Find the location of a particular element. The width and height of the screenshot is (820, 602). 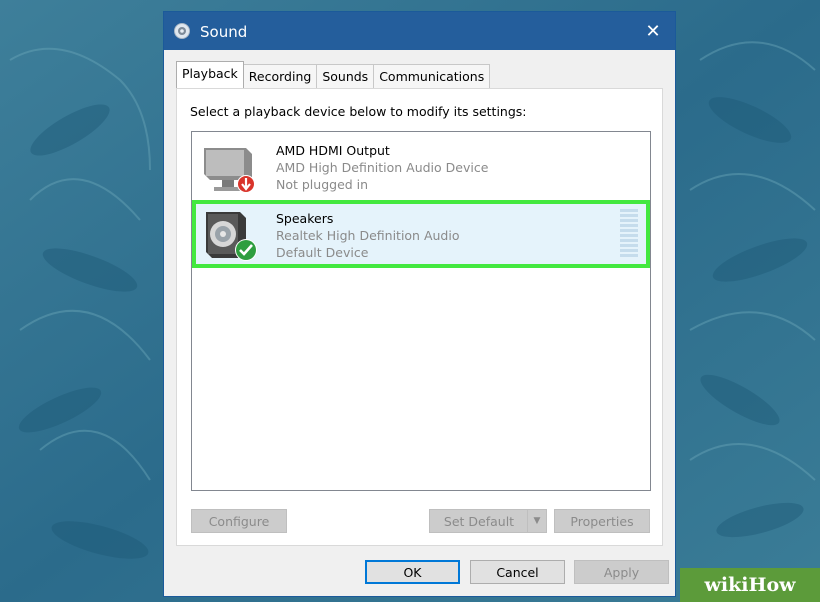

device-description: AMD High Definition Audio Device is located at coordinates (382, 167).